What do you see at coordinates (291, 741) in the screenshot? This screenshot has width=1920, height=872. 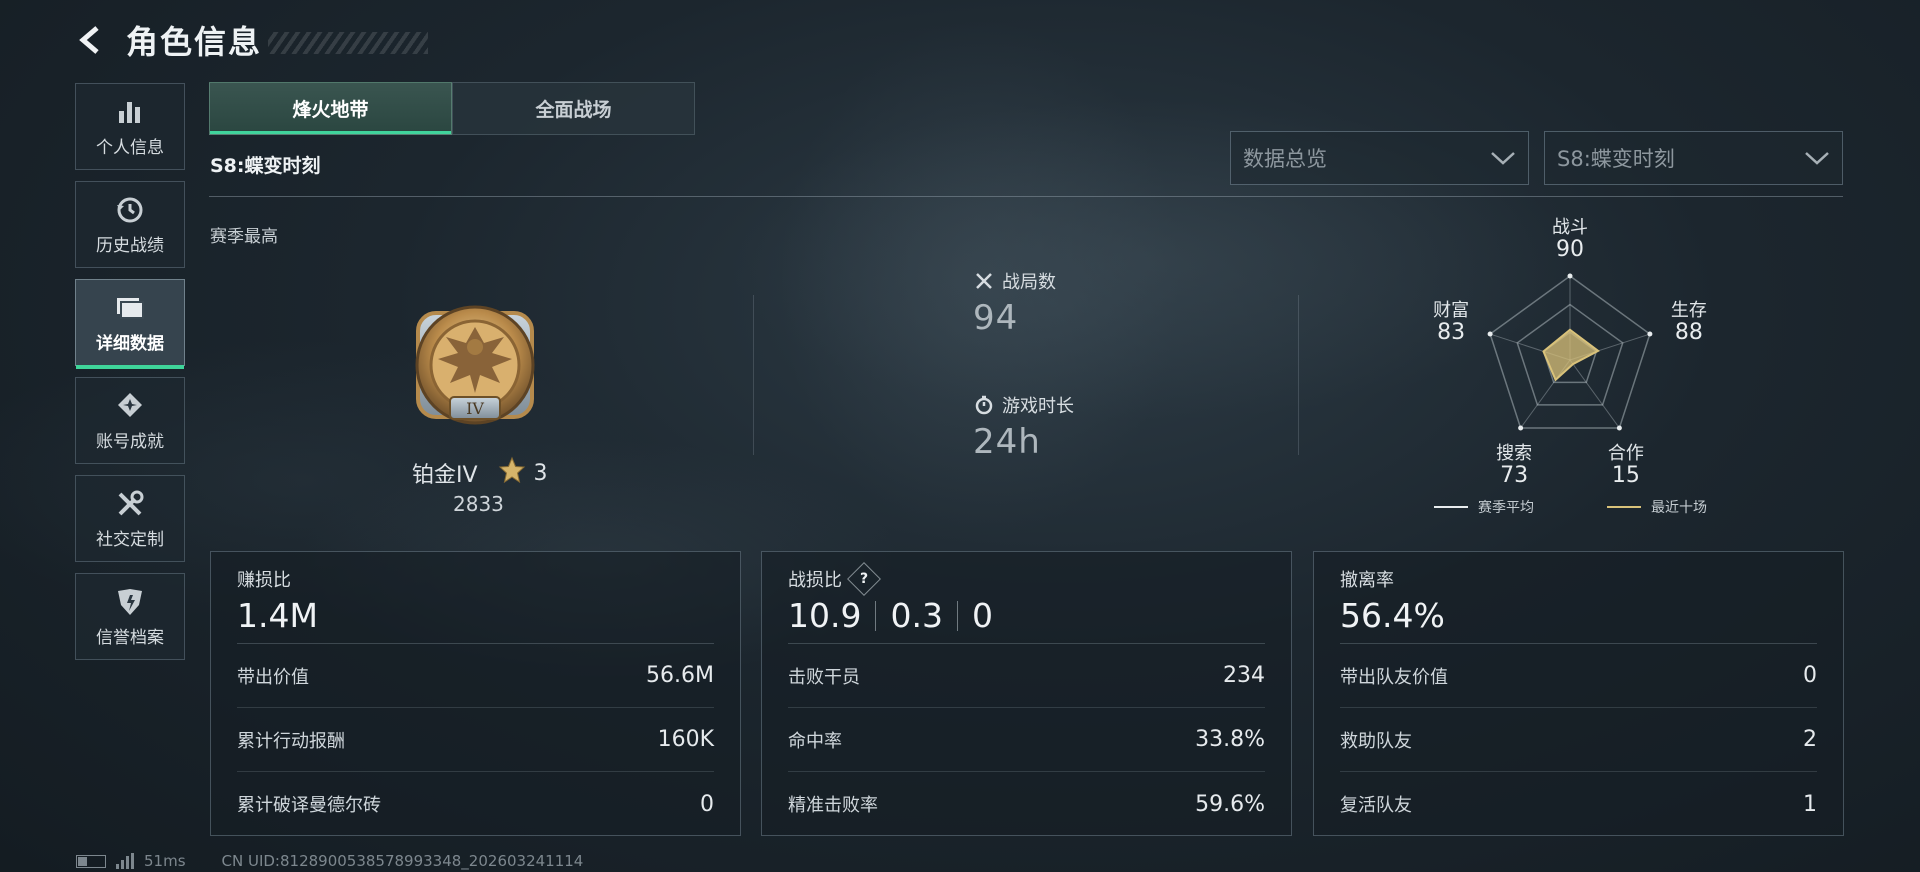 I see `row-key: 累计行动报酬` at bounding box center [291, 741].